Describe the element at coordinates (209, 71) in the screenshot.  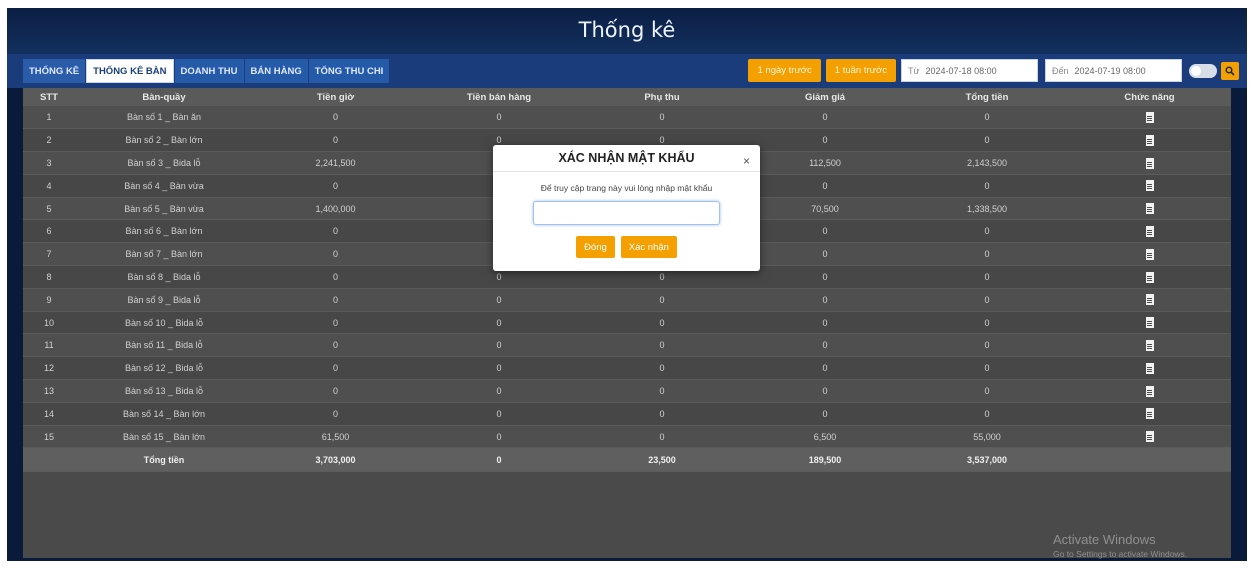
I see `tab-doanh-thu: DOANH THU` at that location.